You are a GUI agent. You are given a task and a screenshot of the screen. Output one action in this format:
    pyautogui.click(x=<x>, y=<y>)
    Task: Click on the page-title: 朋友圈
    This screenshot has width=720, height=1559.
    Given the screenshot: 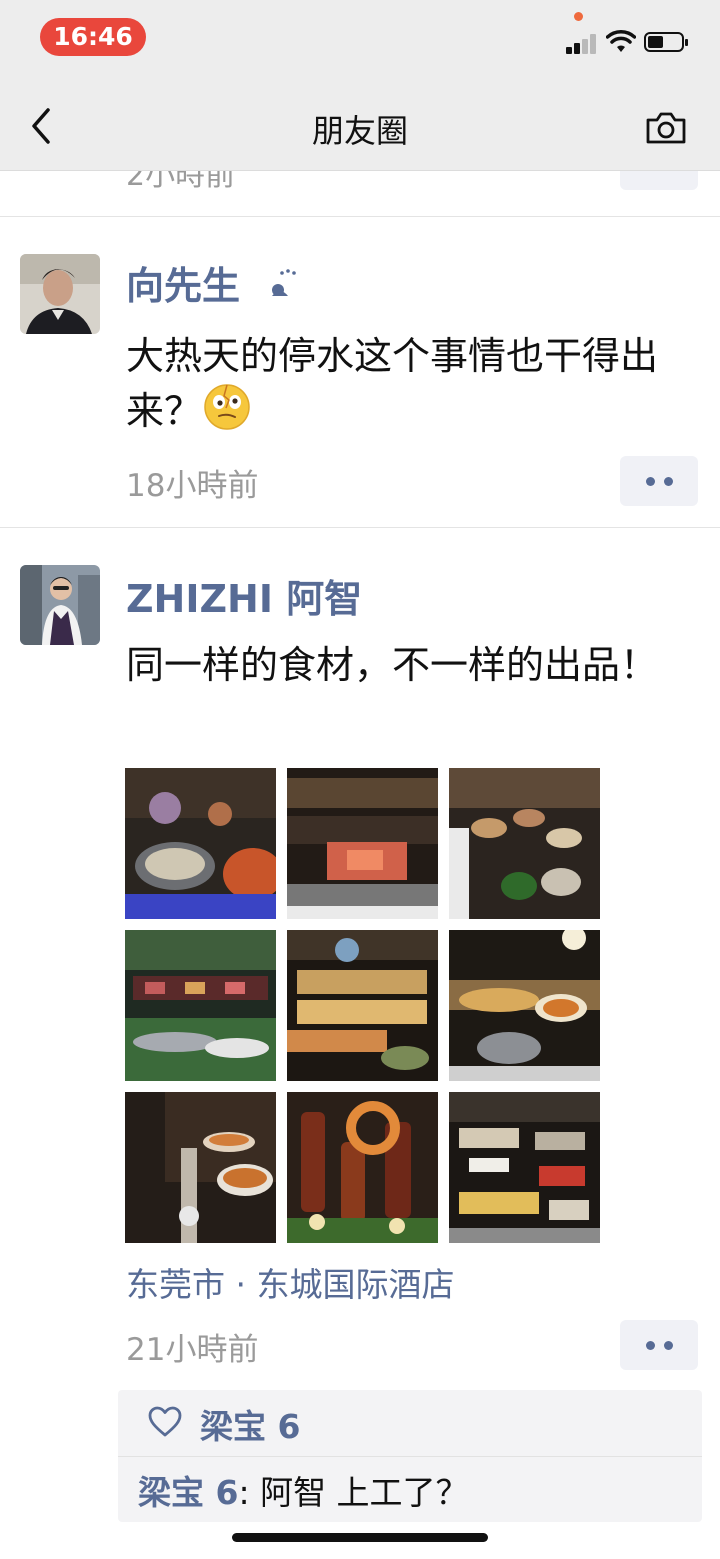 What is the action you would take?
    pyautogui.click(x=359, y=131)
    